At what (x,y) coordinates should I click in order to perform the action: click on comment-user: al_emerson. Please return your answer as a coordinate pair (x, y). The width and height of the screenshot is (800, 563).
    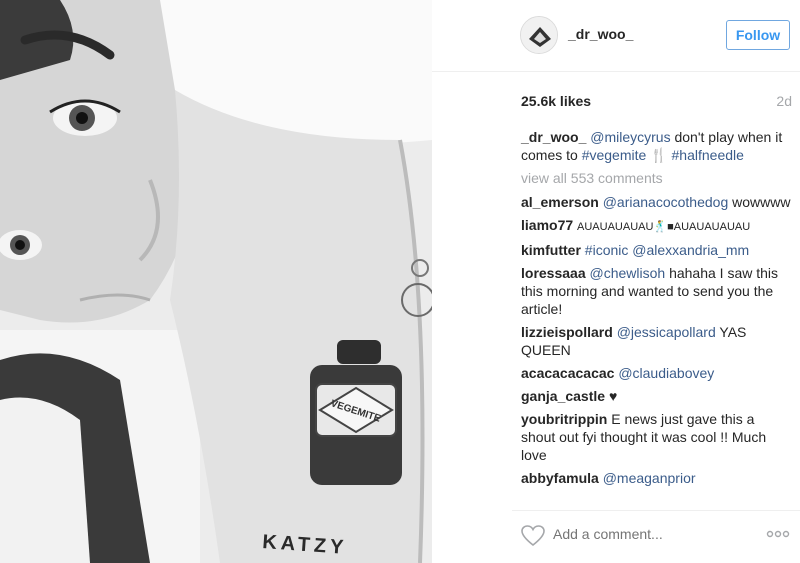
    Looking at the image, I should click on (560, 202).